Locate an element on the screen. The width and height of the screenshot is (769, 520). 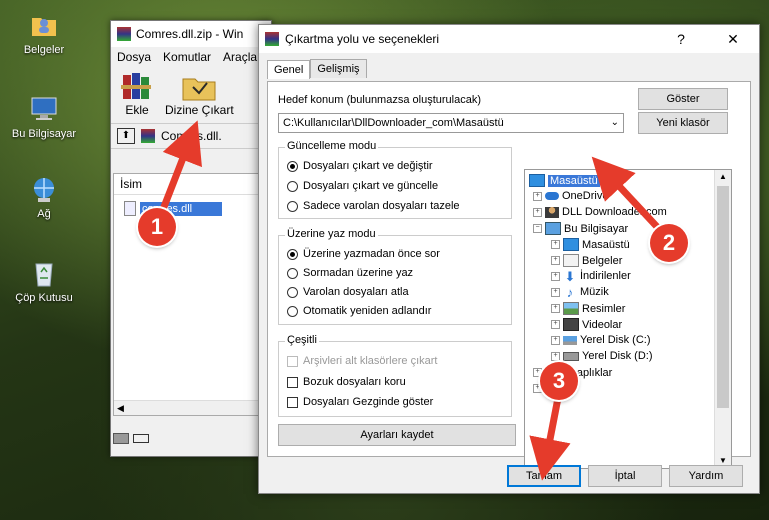
up-folder-icon: ⬆ is located at coordinates (126, 136).